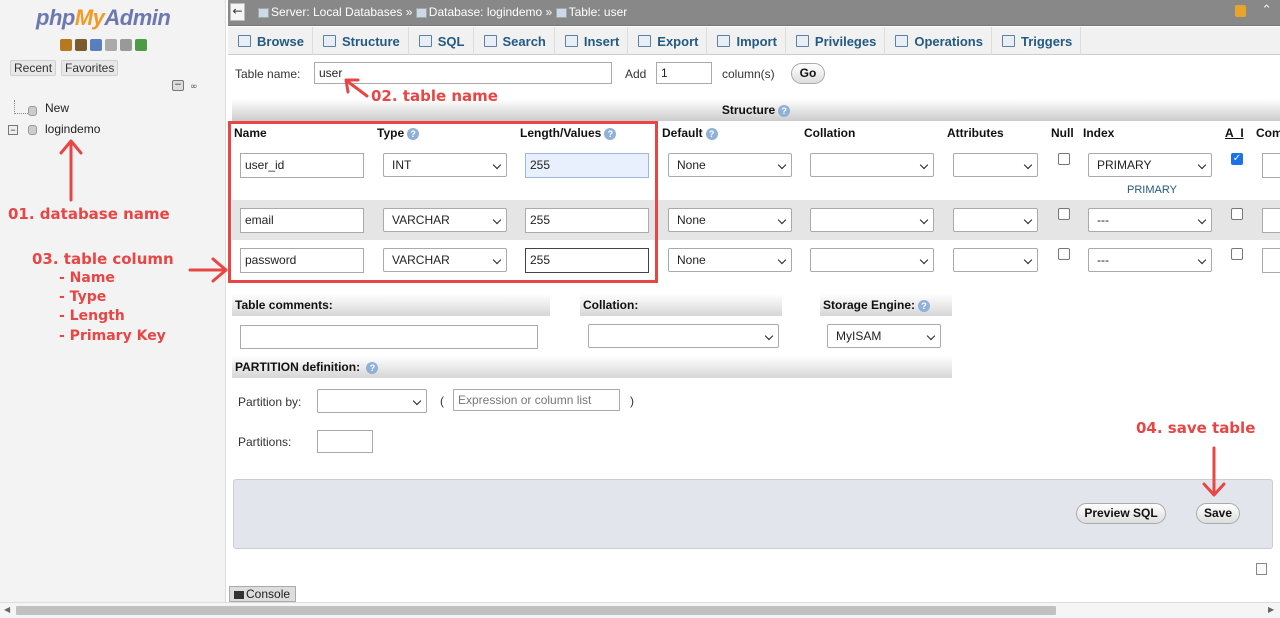 The height and width of the screenshot is (618, 1280). Describe the element at coordinates (1195, 428) in the screenshot. I see `annotation-save-table: 04. save table` at that location.